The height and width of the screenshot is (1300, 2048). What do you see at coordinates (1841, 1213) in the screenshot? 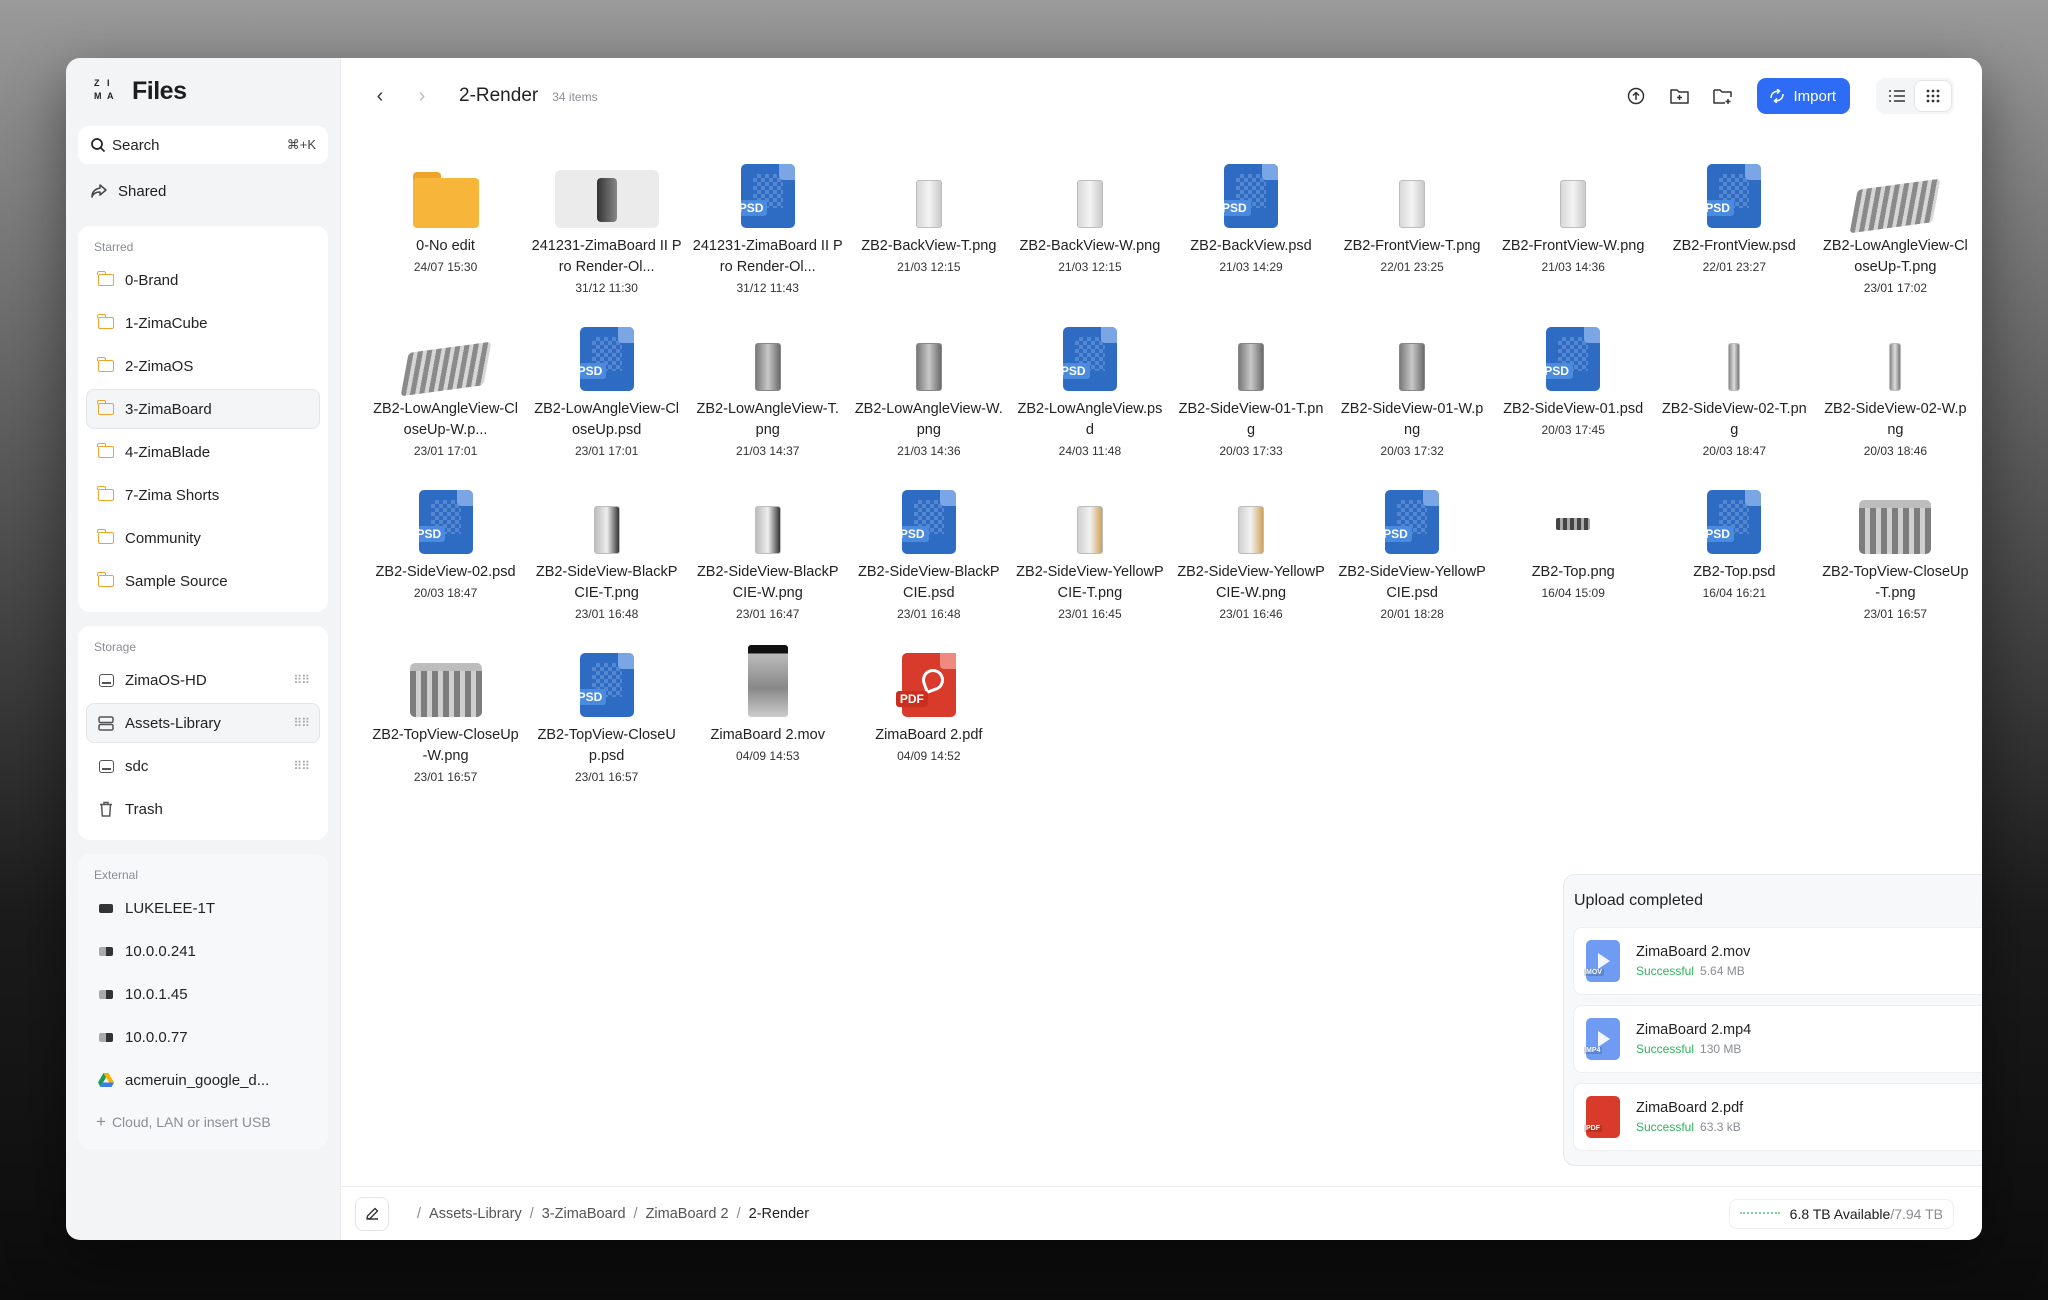
I see `storage-indicator: 6.8 TB Available /7.94 TB` at bounding box center [1841, 1213].